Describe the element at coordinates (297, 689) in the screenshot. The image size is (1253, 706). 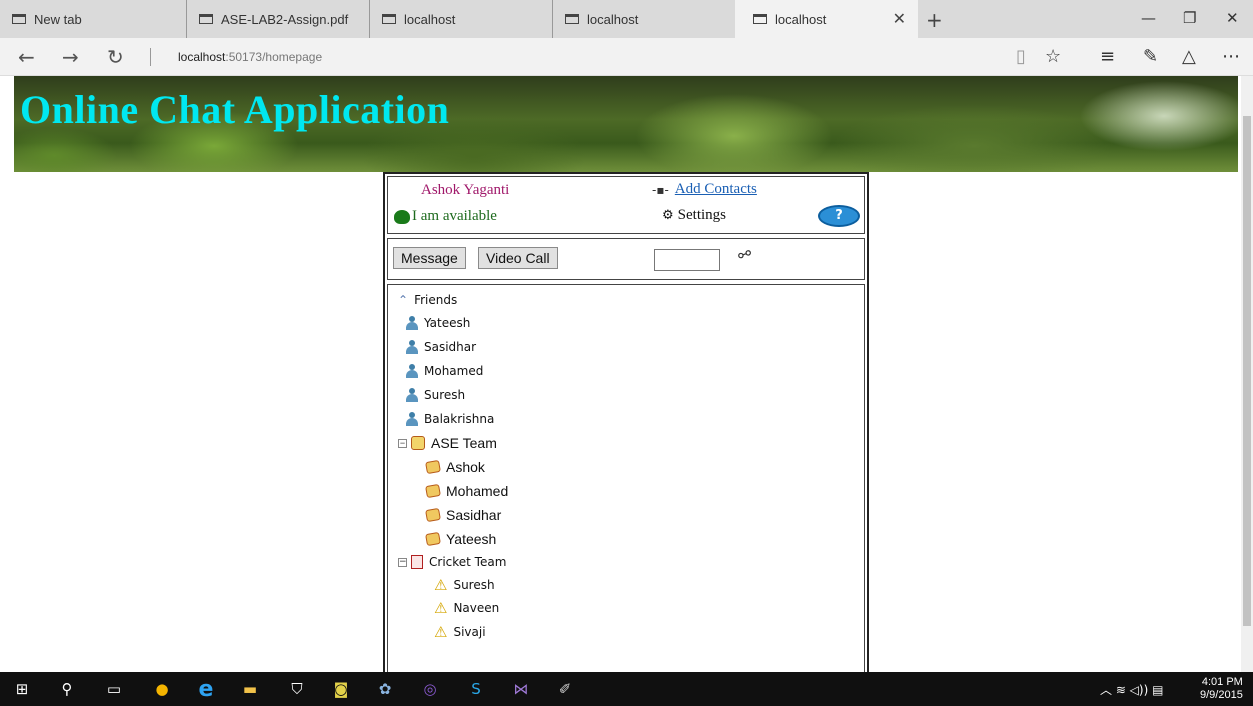
I see `store-icon: ⛉` at that location.